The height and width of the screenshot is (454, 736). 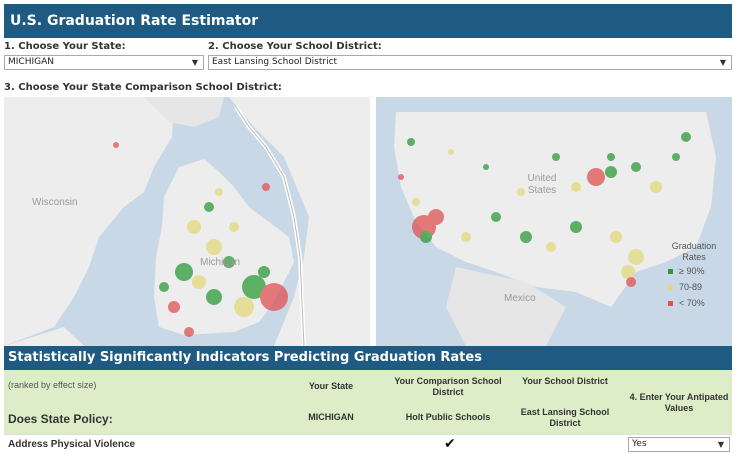 What do you see at coordinates (670, 304) in the screenshot?
I see `legend-swatch-low` at bounding box center [670, 304].